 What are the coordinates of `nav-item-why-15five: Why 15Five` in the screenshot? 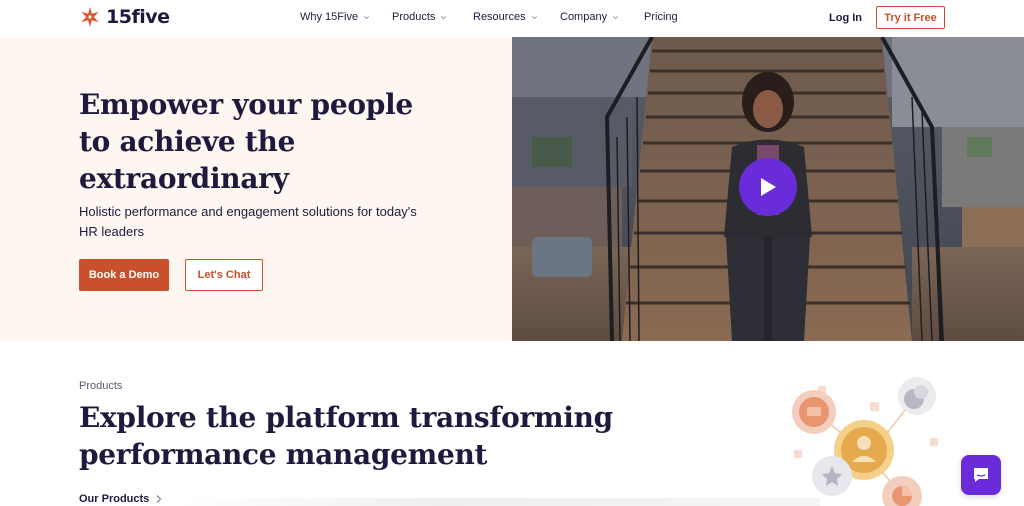 It's located at (346, 17).